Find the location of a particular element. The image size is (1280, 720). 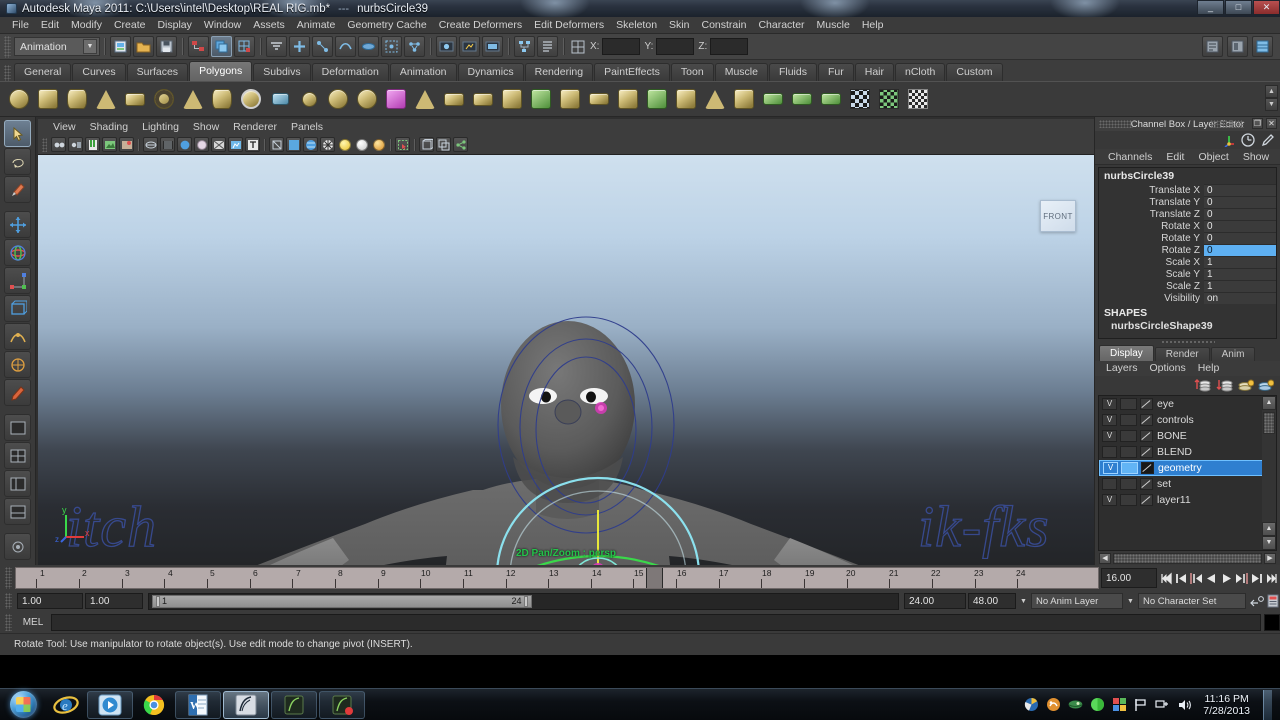

menu-modify: Modify is located at coordinates (86, 25).